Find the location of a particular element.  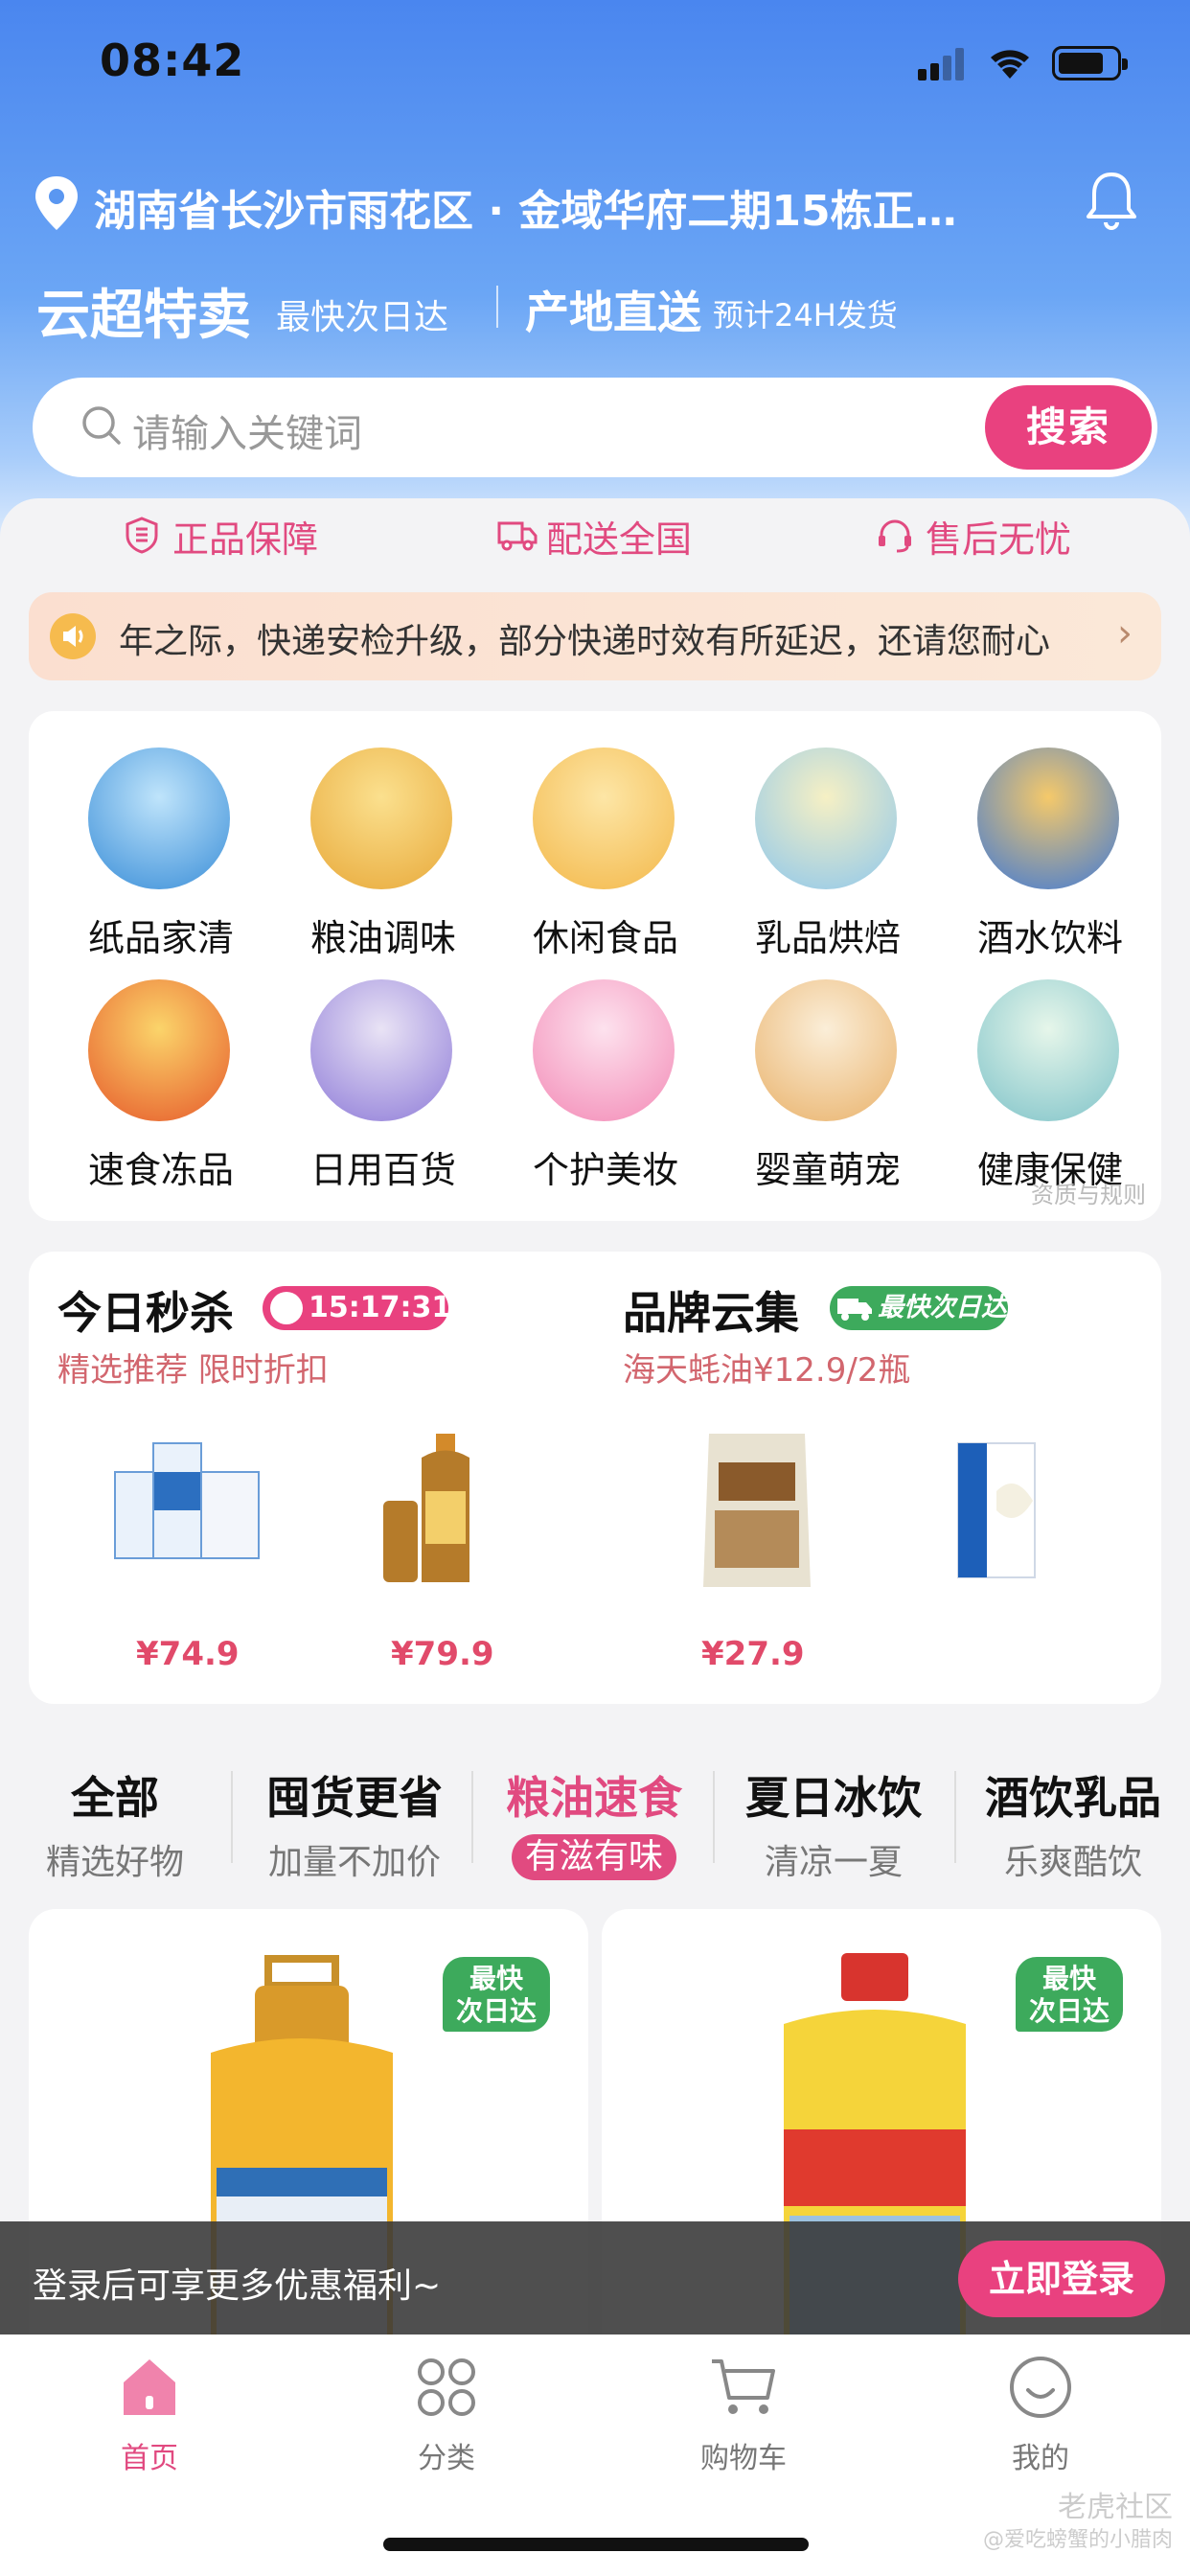

tabbar-category: 分类 is located at coordinates (447, 2415).